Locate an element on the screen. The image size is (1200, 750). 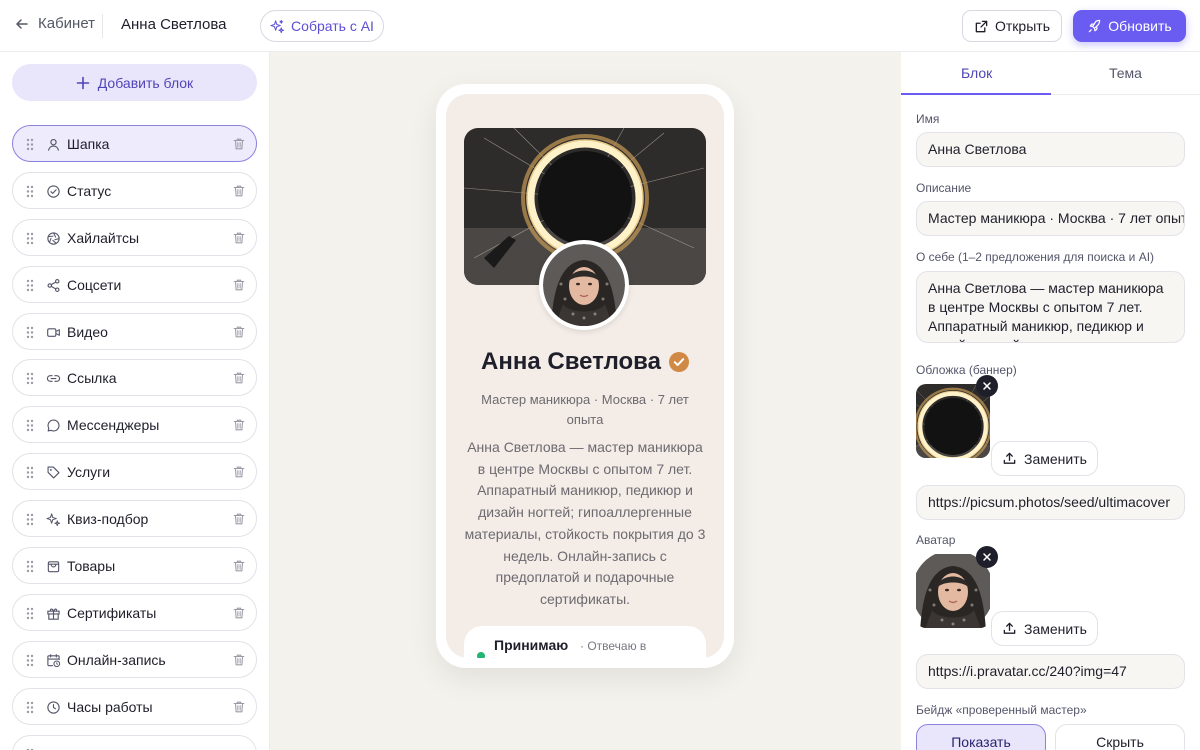
block-item-booking: Онлайн-запись is located at coordinates (134, 659).